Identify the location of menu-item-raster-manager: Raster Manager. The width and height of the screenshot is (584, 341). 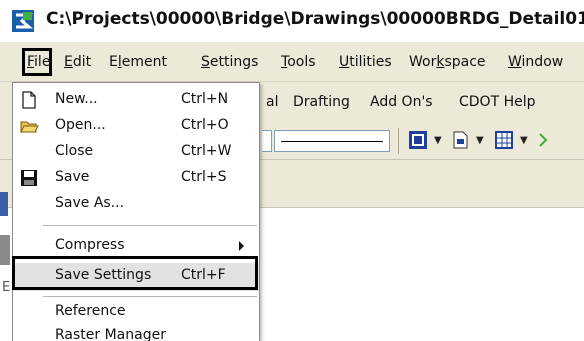
(136, 332).